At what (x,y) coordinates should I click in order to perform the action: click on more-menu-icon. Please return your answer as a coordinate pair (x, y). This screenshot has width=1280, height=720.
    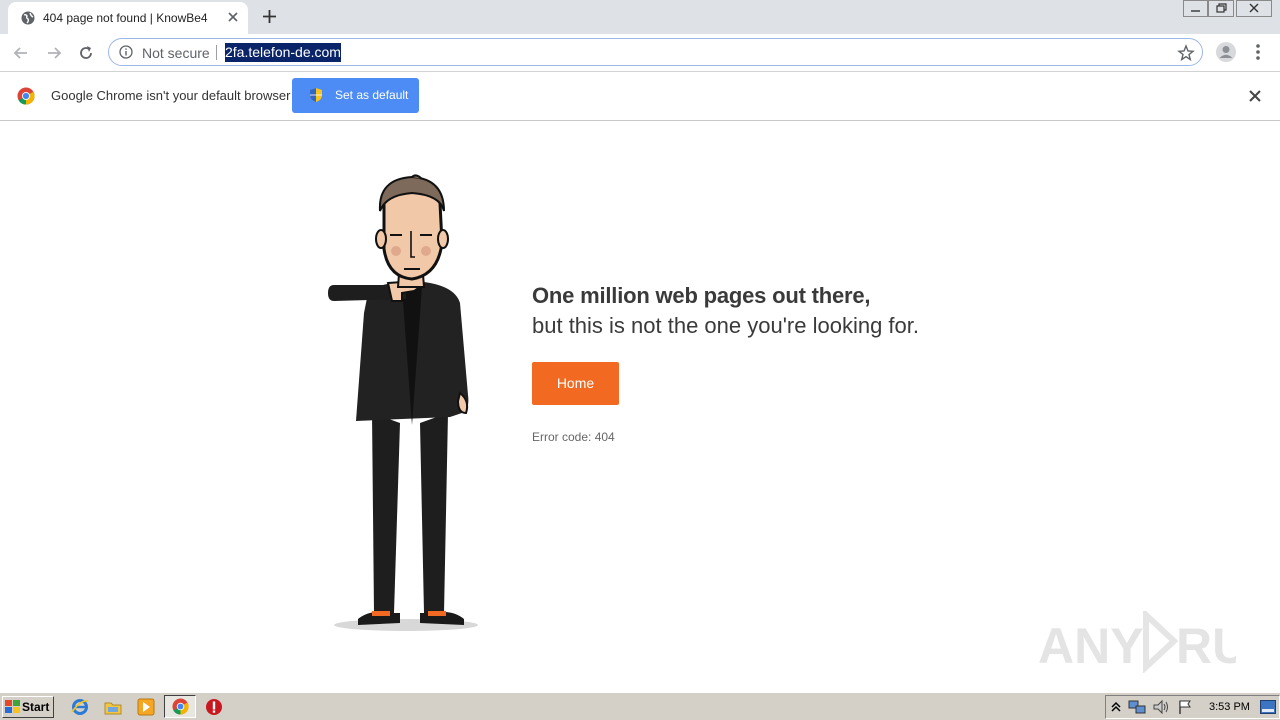
    Looking at the image, I should click on (1258, 52).